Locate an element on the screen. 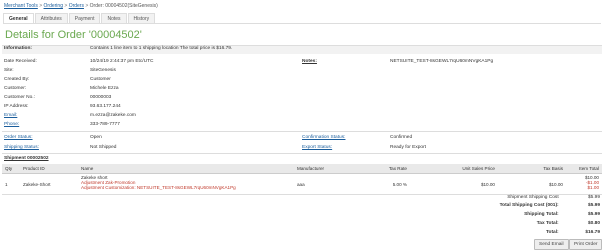 The image size is (604, 251). information-label: Information: is located at coordinates (18, 48).